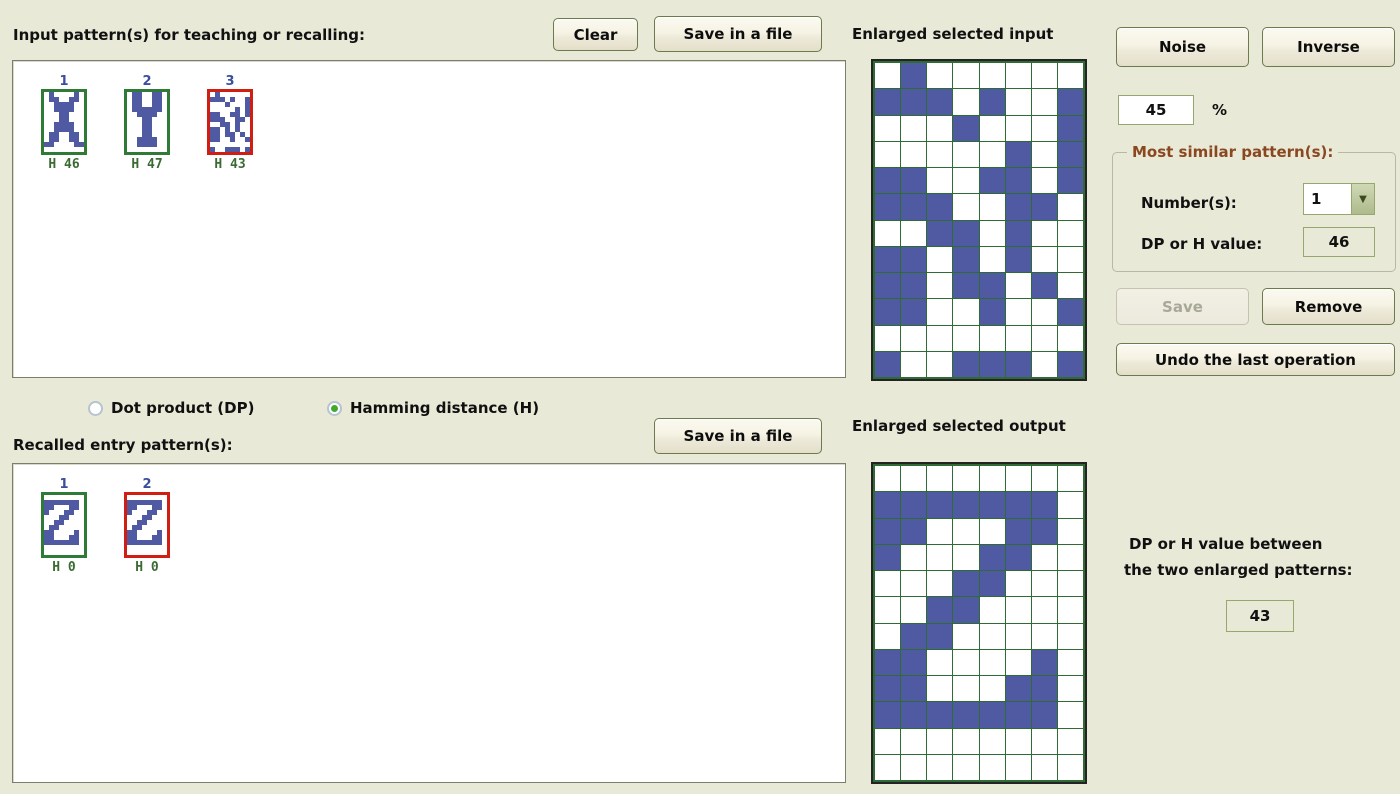 This screenshot has width=1400, height=794. I want to click on pattern-thumbnail: 2 H 0, so click(147, 526).